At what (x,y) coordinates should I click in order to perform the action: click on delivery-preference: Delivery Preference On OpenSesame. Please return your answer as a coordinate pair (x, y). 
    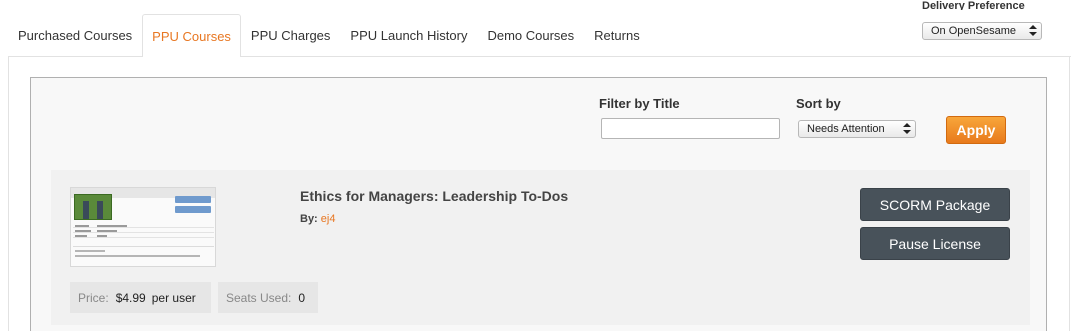
    Looking at the image, I should click on (982, 20).